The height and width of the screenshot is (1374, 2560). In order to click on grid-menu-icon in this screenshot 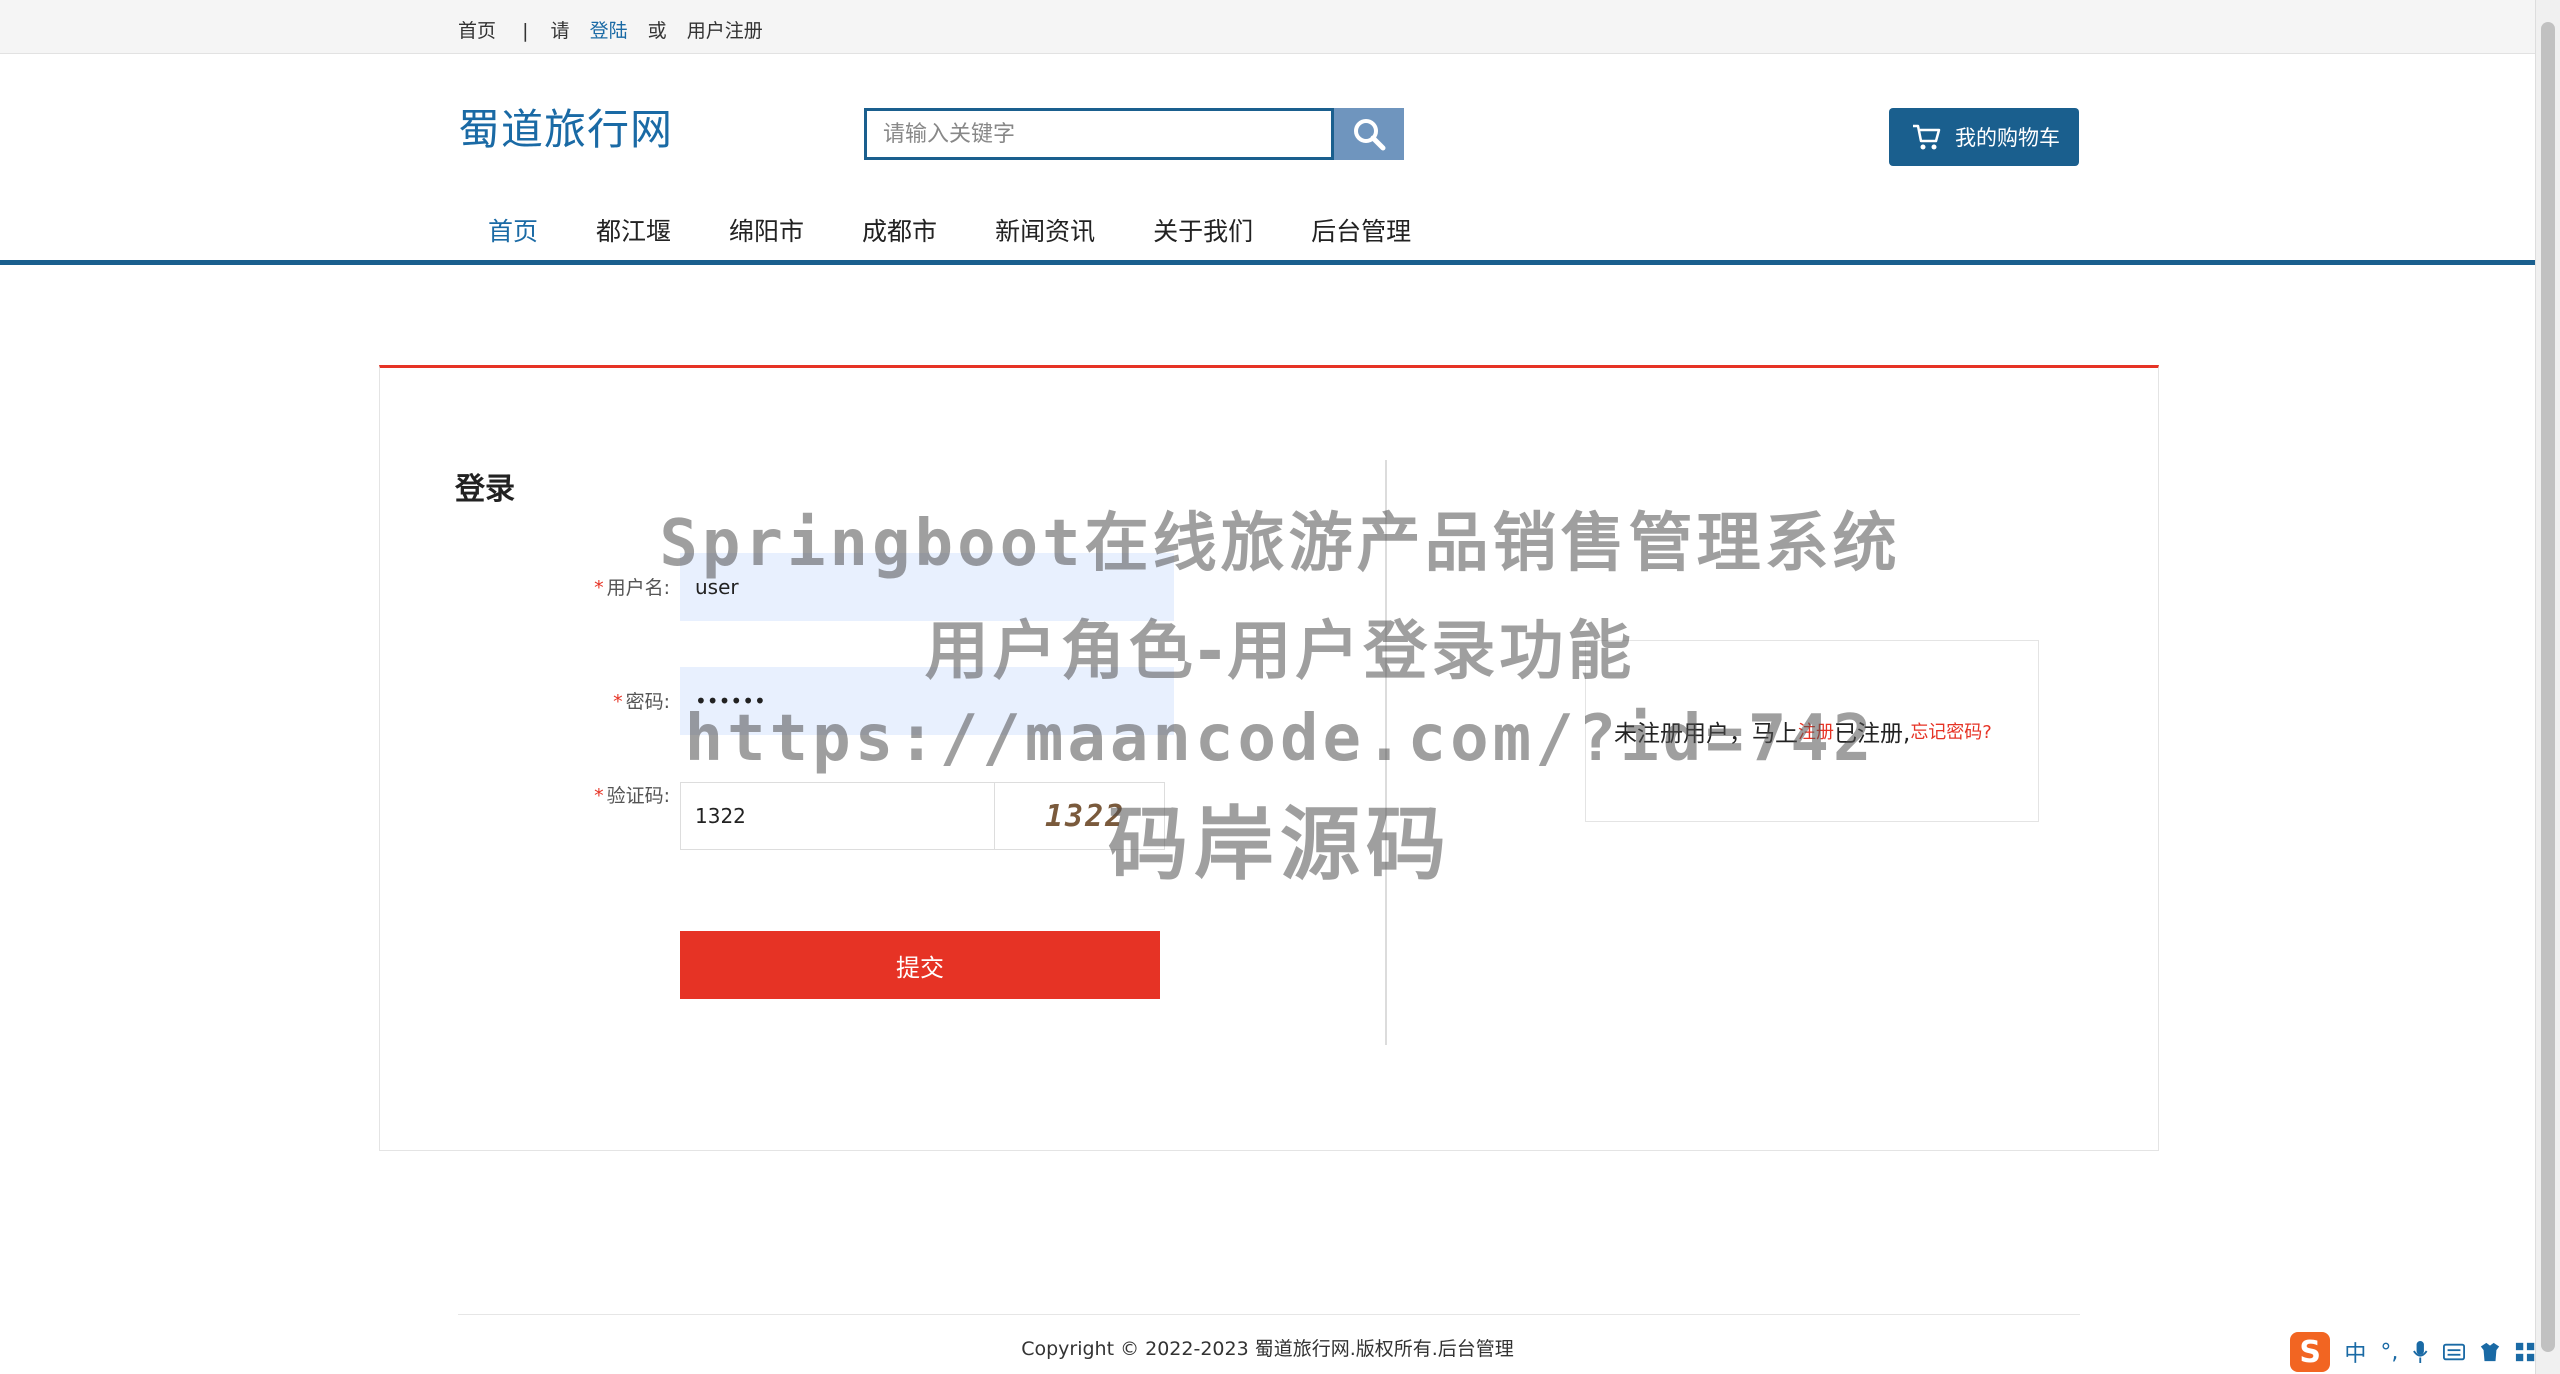, I will do `click(2525, 1352)`.